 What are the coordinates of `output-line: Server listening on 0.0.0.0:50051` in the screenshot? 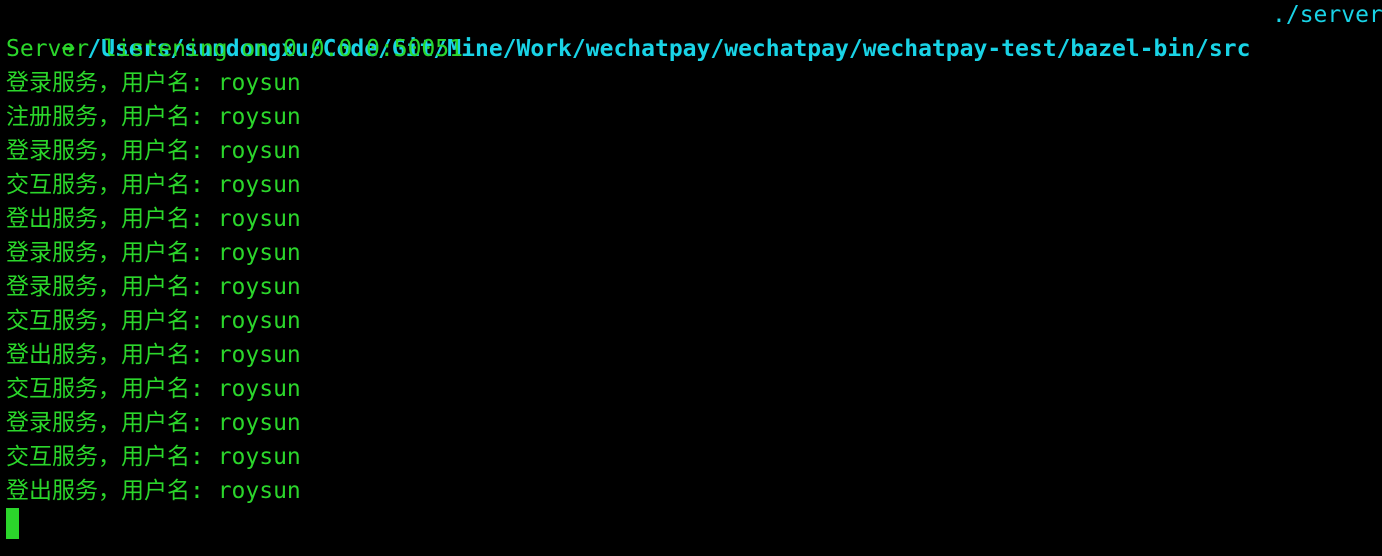 It's located at (234, 49).